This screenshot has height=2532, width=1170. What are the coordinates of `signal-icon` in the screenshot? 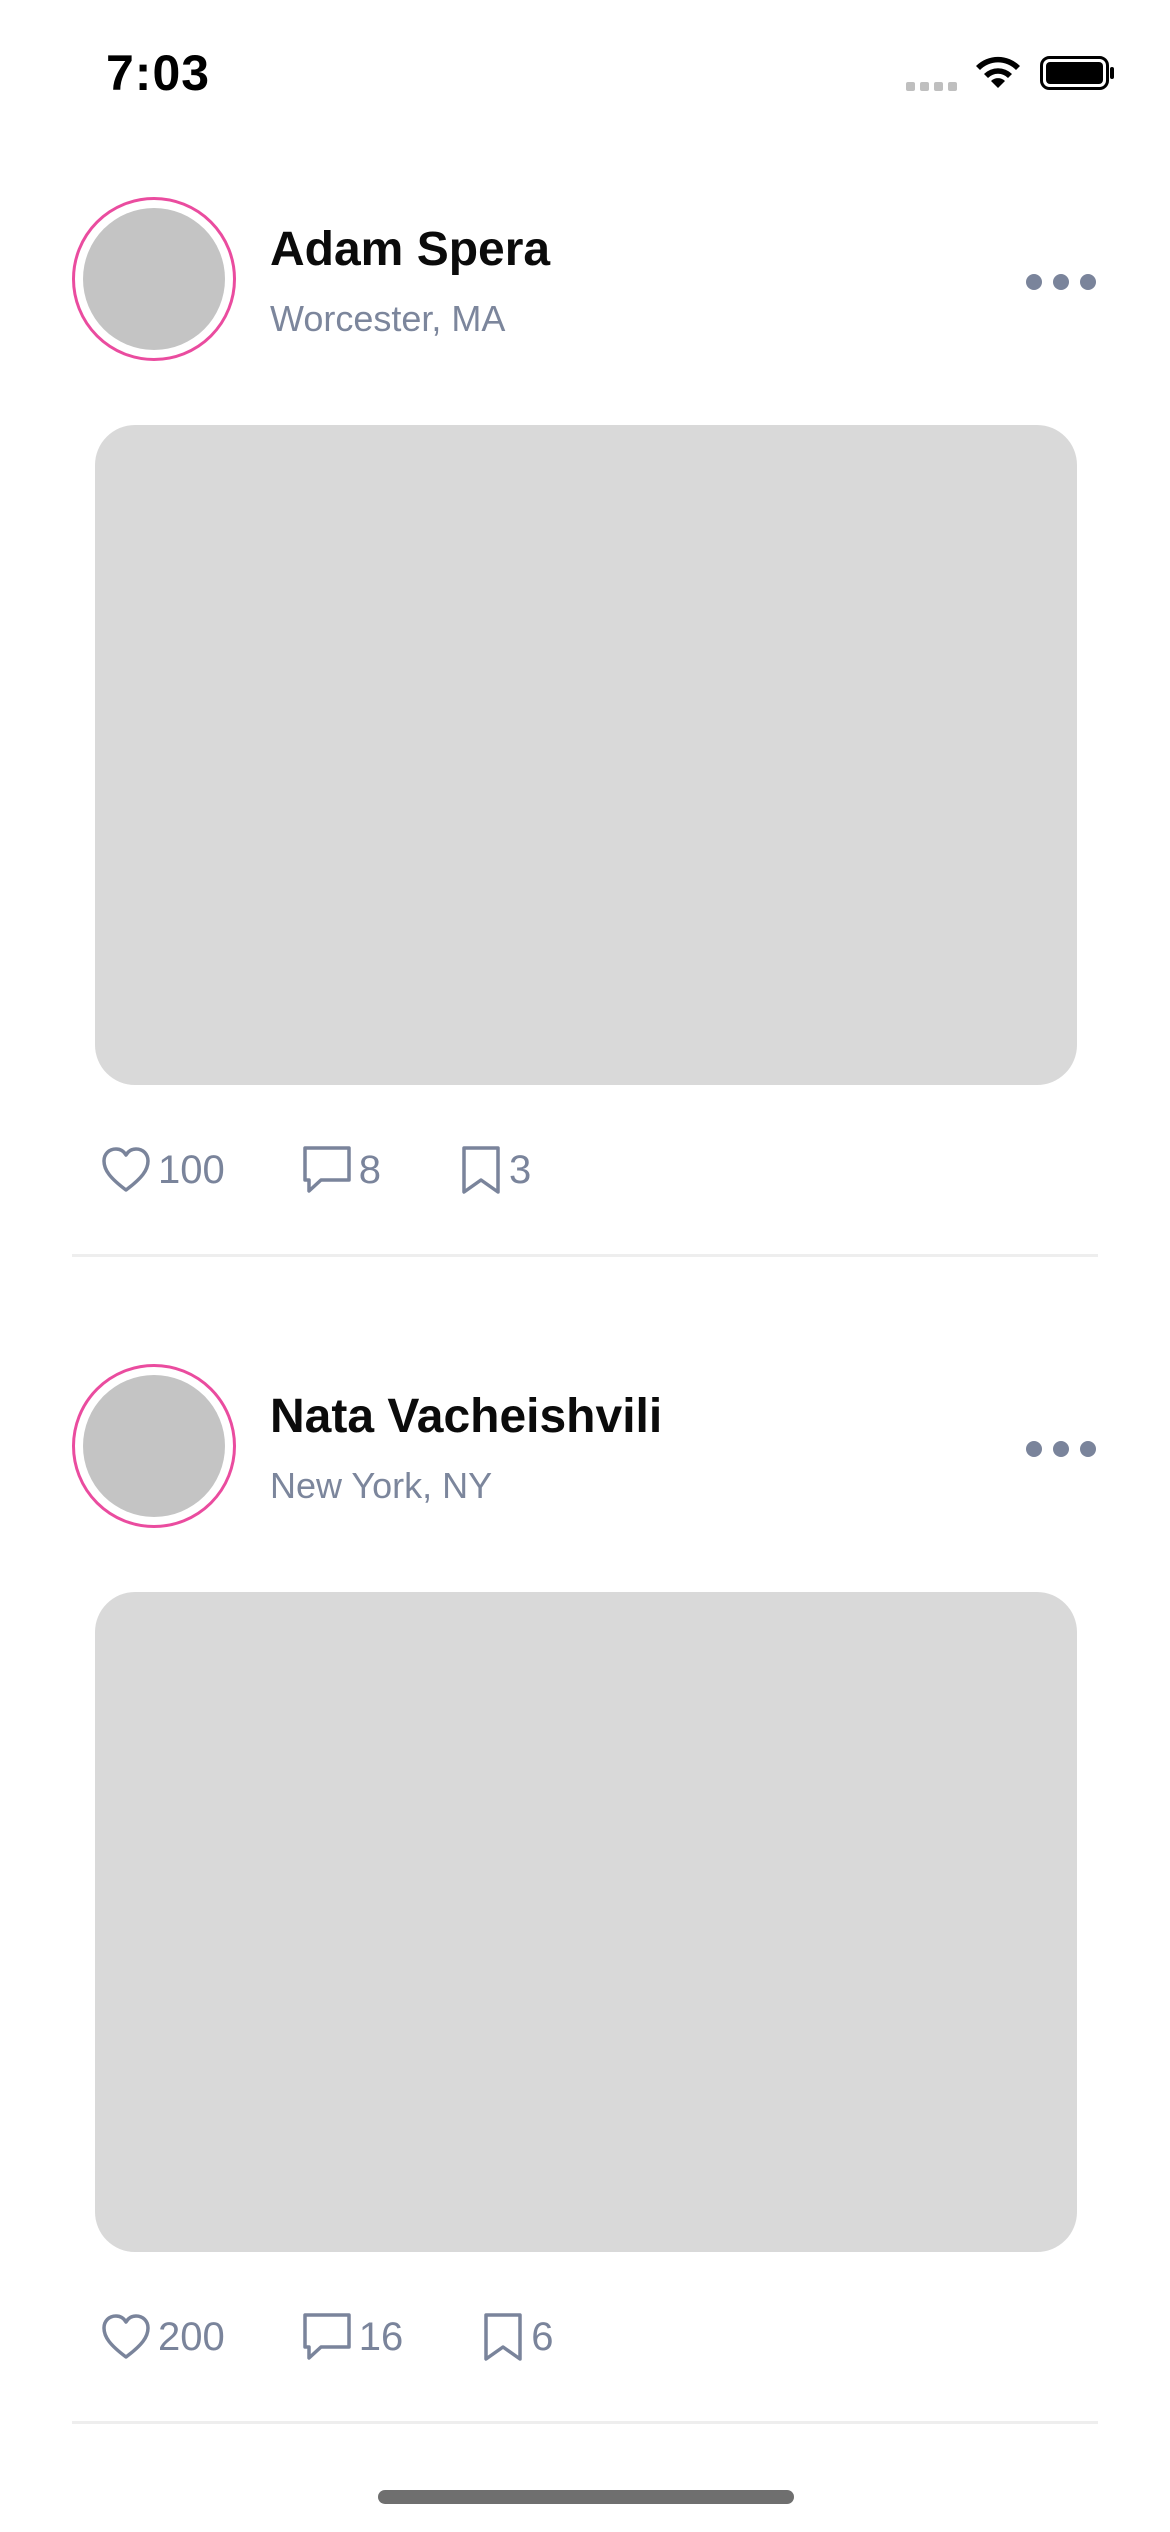 It's located at (931, 86).